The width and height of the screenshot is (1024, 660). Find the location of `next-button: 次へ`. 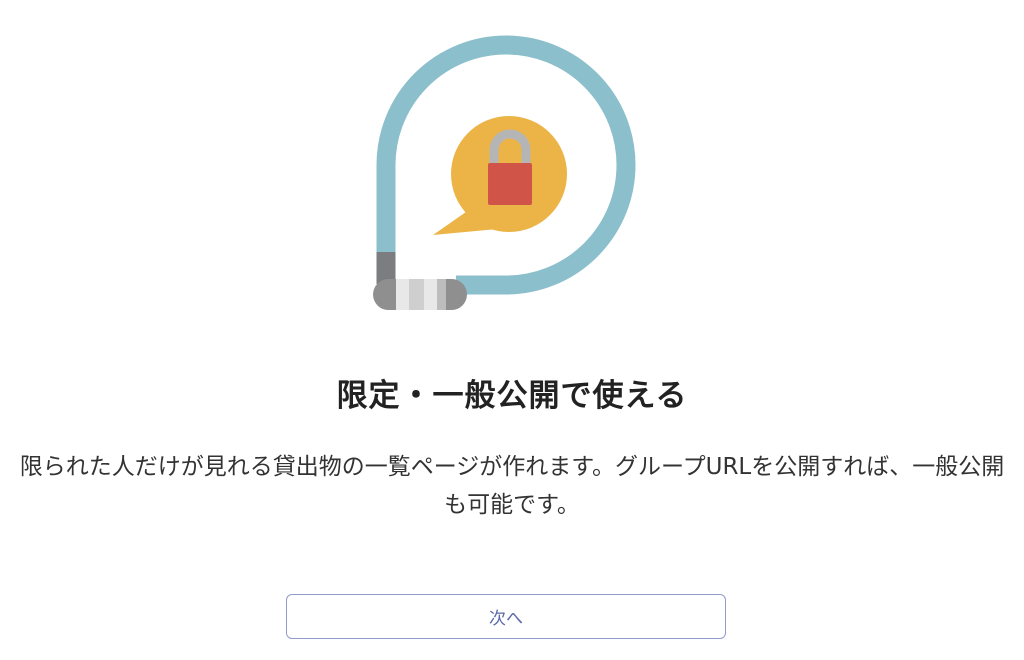

next-button: 次へ is located at coordinates (506, 616).